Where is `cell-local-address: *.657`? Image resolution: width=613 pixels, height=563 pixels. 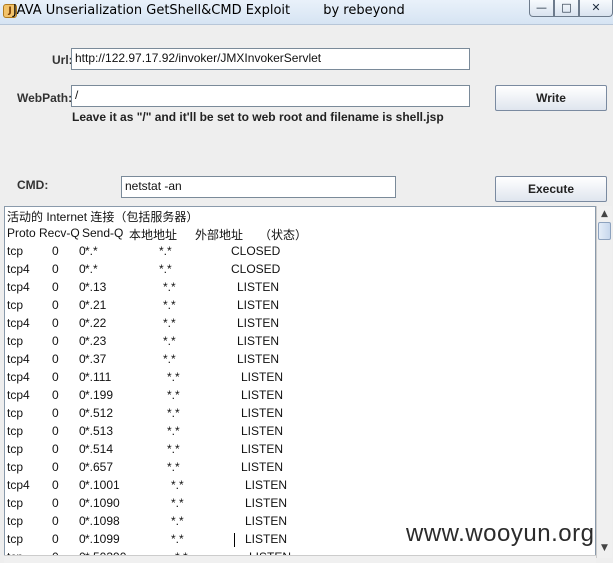 cell-local-address: *.657 is located at coordinates (99, 467).